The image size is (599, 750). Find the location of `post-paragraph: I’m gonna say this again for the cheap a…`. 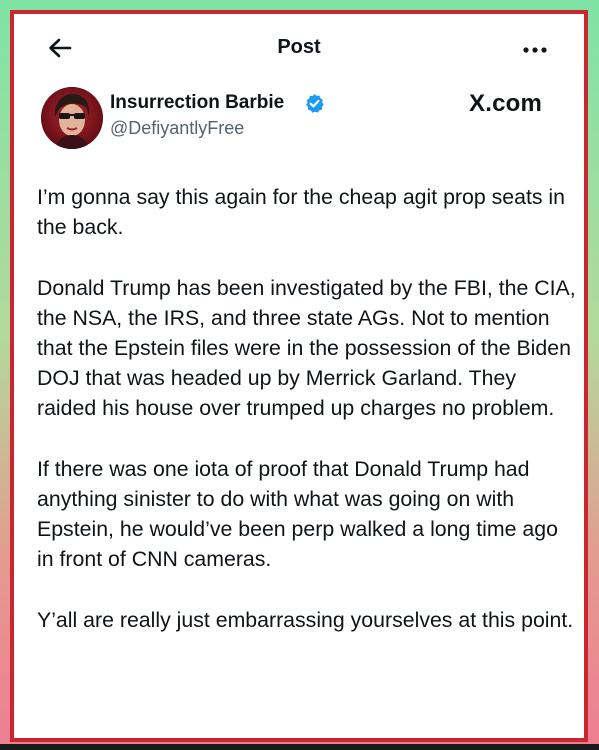

post-paragraph: I’m gonna say this again for the cheap a… is located at coordinates (301, 212).